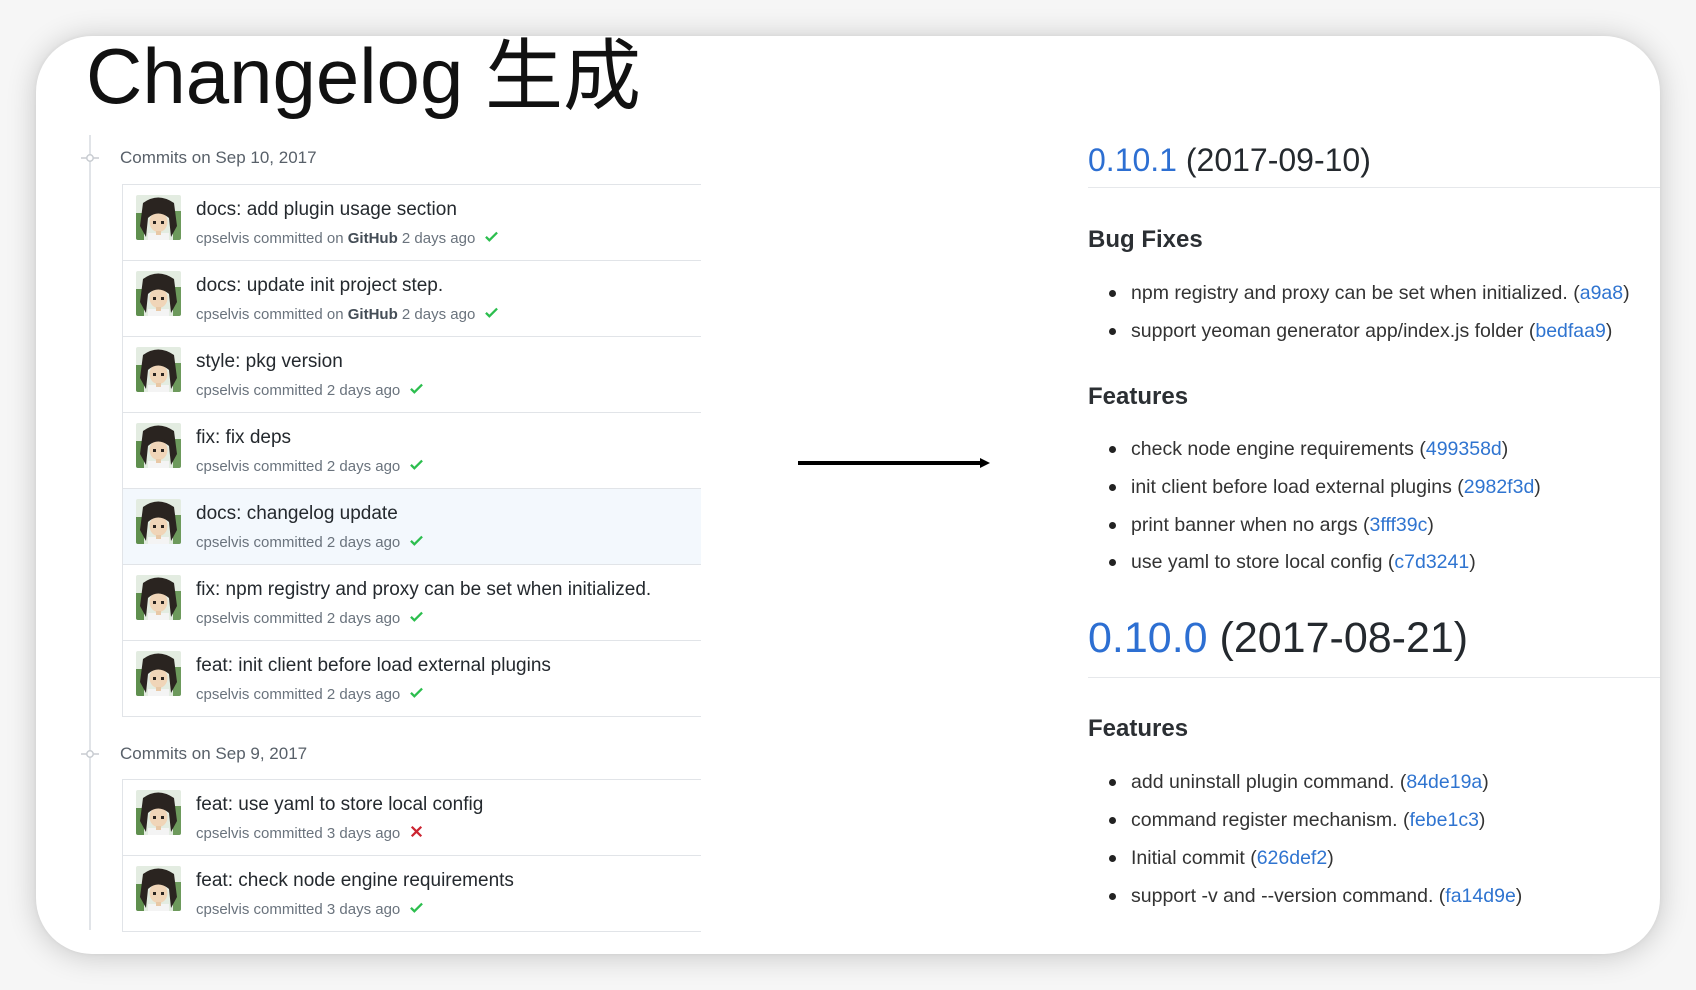 The height and width of the screenshot is (990, 1696). Describe the element at coordinates (355, 881) in the screenshot. I see `commit-message-link: feat: check node engine requirements` at that location.